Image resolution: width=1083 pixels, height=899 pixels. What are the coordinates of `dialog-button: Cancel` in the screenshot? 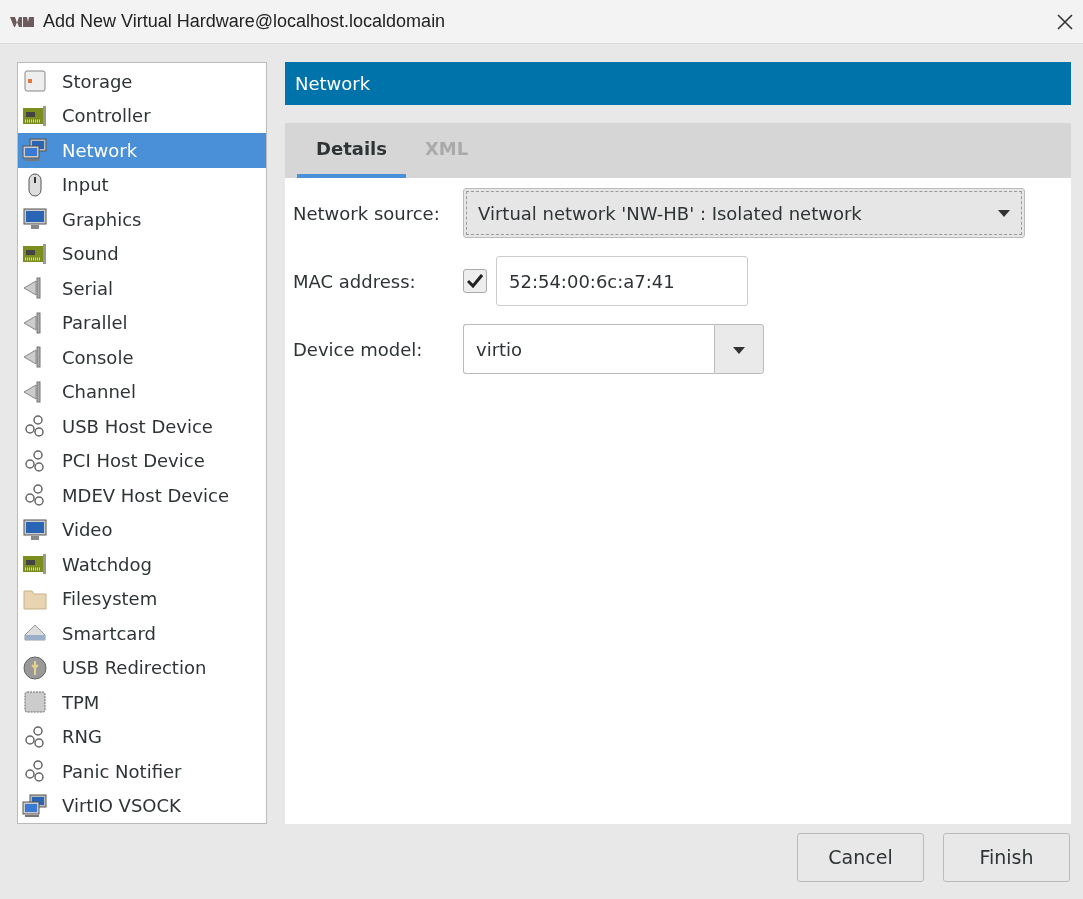 It's located at (860, 857).